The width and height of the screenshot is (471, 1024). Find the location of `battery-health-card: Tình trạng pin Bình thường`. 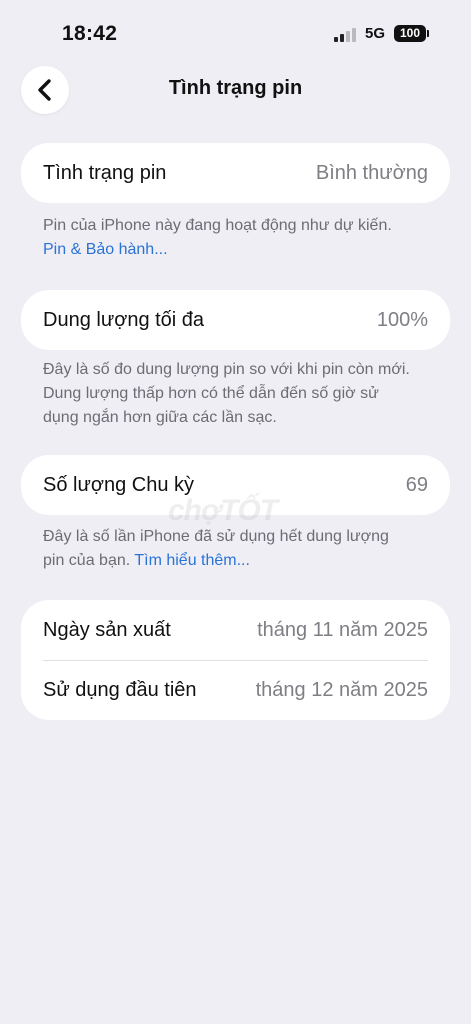

battery-health-card: Tình trạng pin Bình thường is located at coordinates (235, 173).